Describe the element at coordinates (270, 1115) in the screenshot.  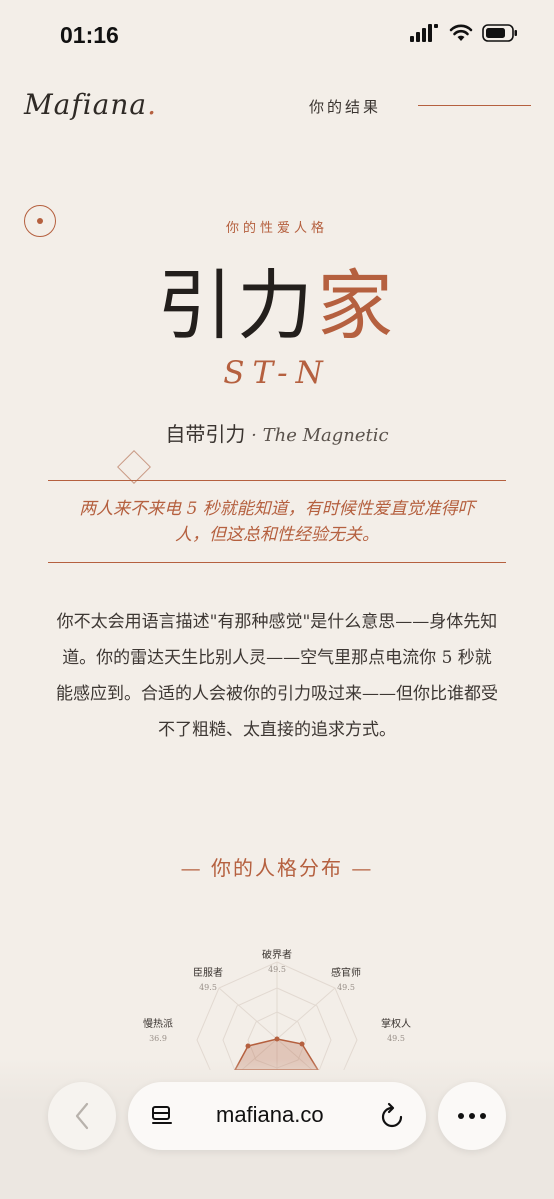
I see `browser-url: mafiana.co` at that location.